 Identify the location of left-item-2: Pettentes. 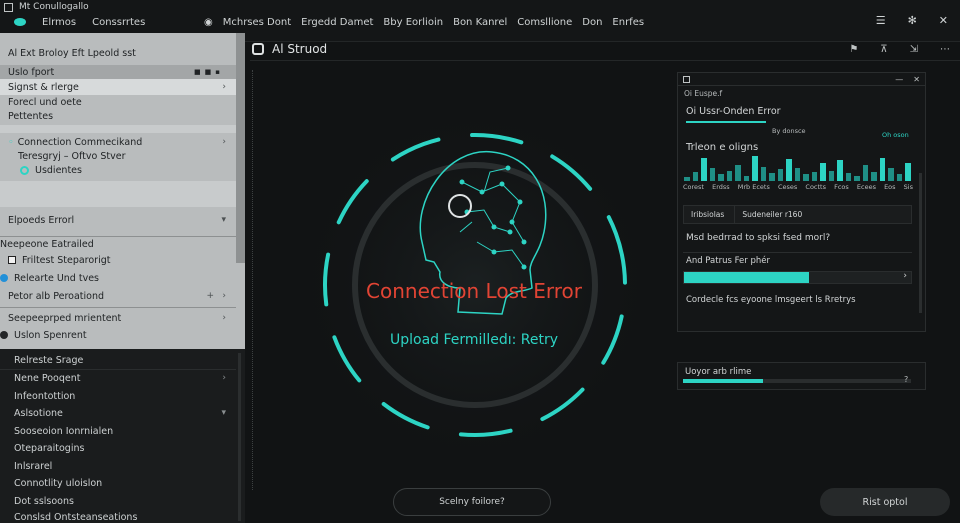
(118, 116).